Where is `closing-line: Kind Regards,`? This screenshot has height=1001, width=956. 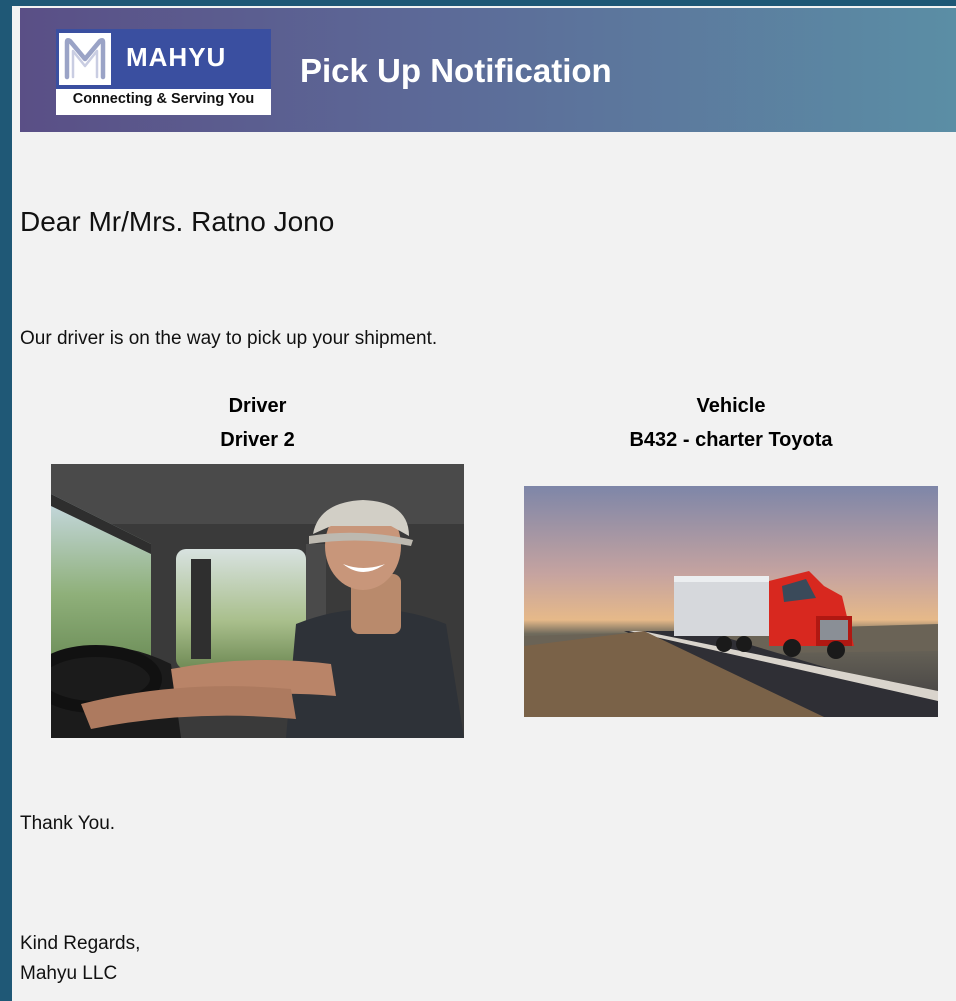
closing-line: Kind Regards, is located at coordinates (80, 943).